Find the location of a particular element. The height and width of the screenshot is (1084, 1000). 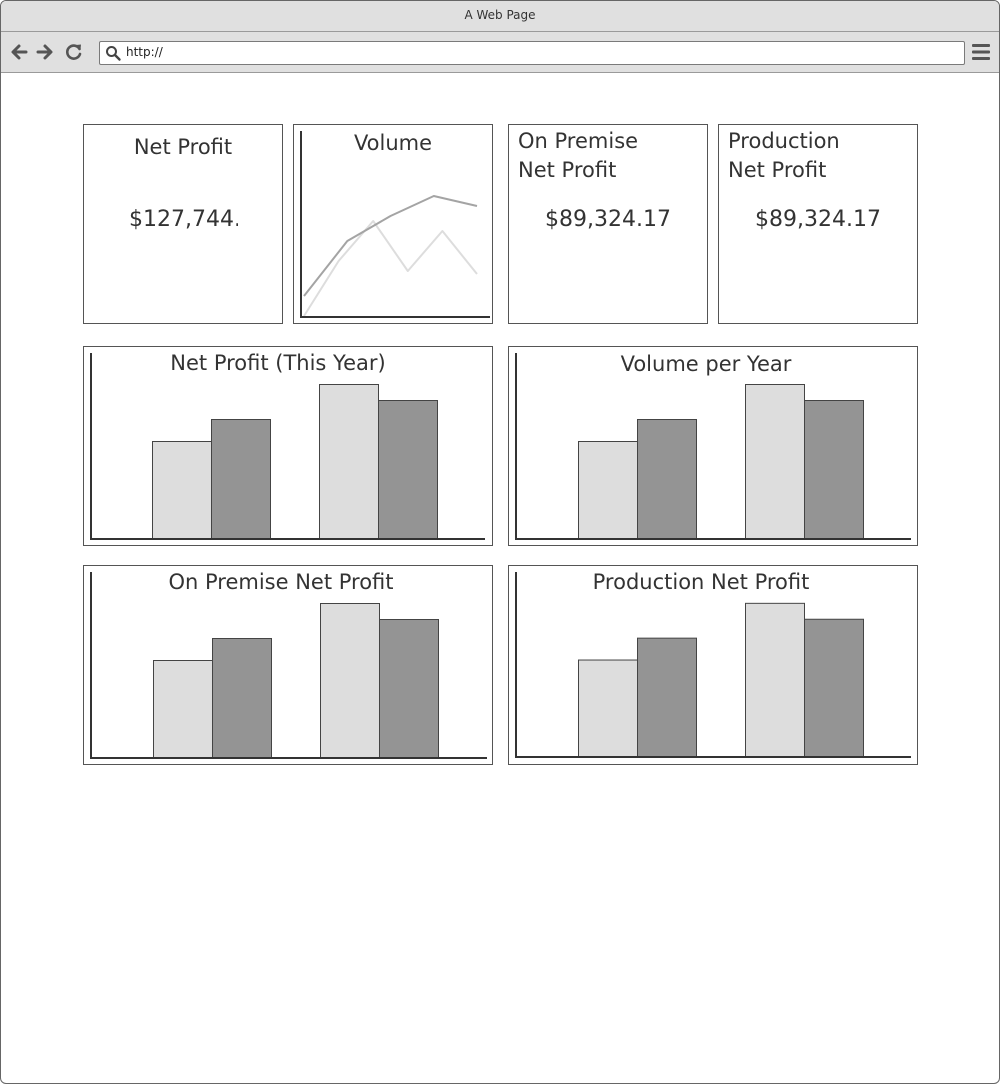

kpi-card-on-premise-net-profit: On Premise Net Profit $89,324.17 is located at coordinates (608, 224).